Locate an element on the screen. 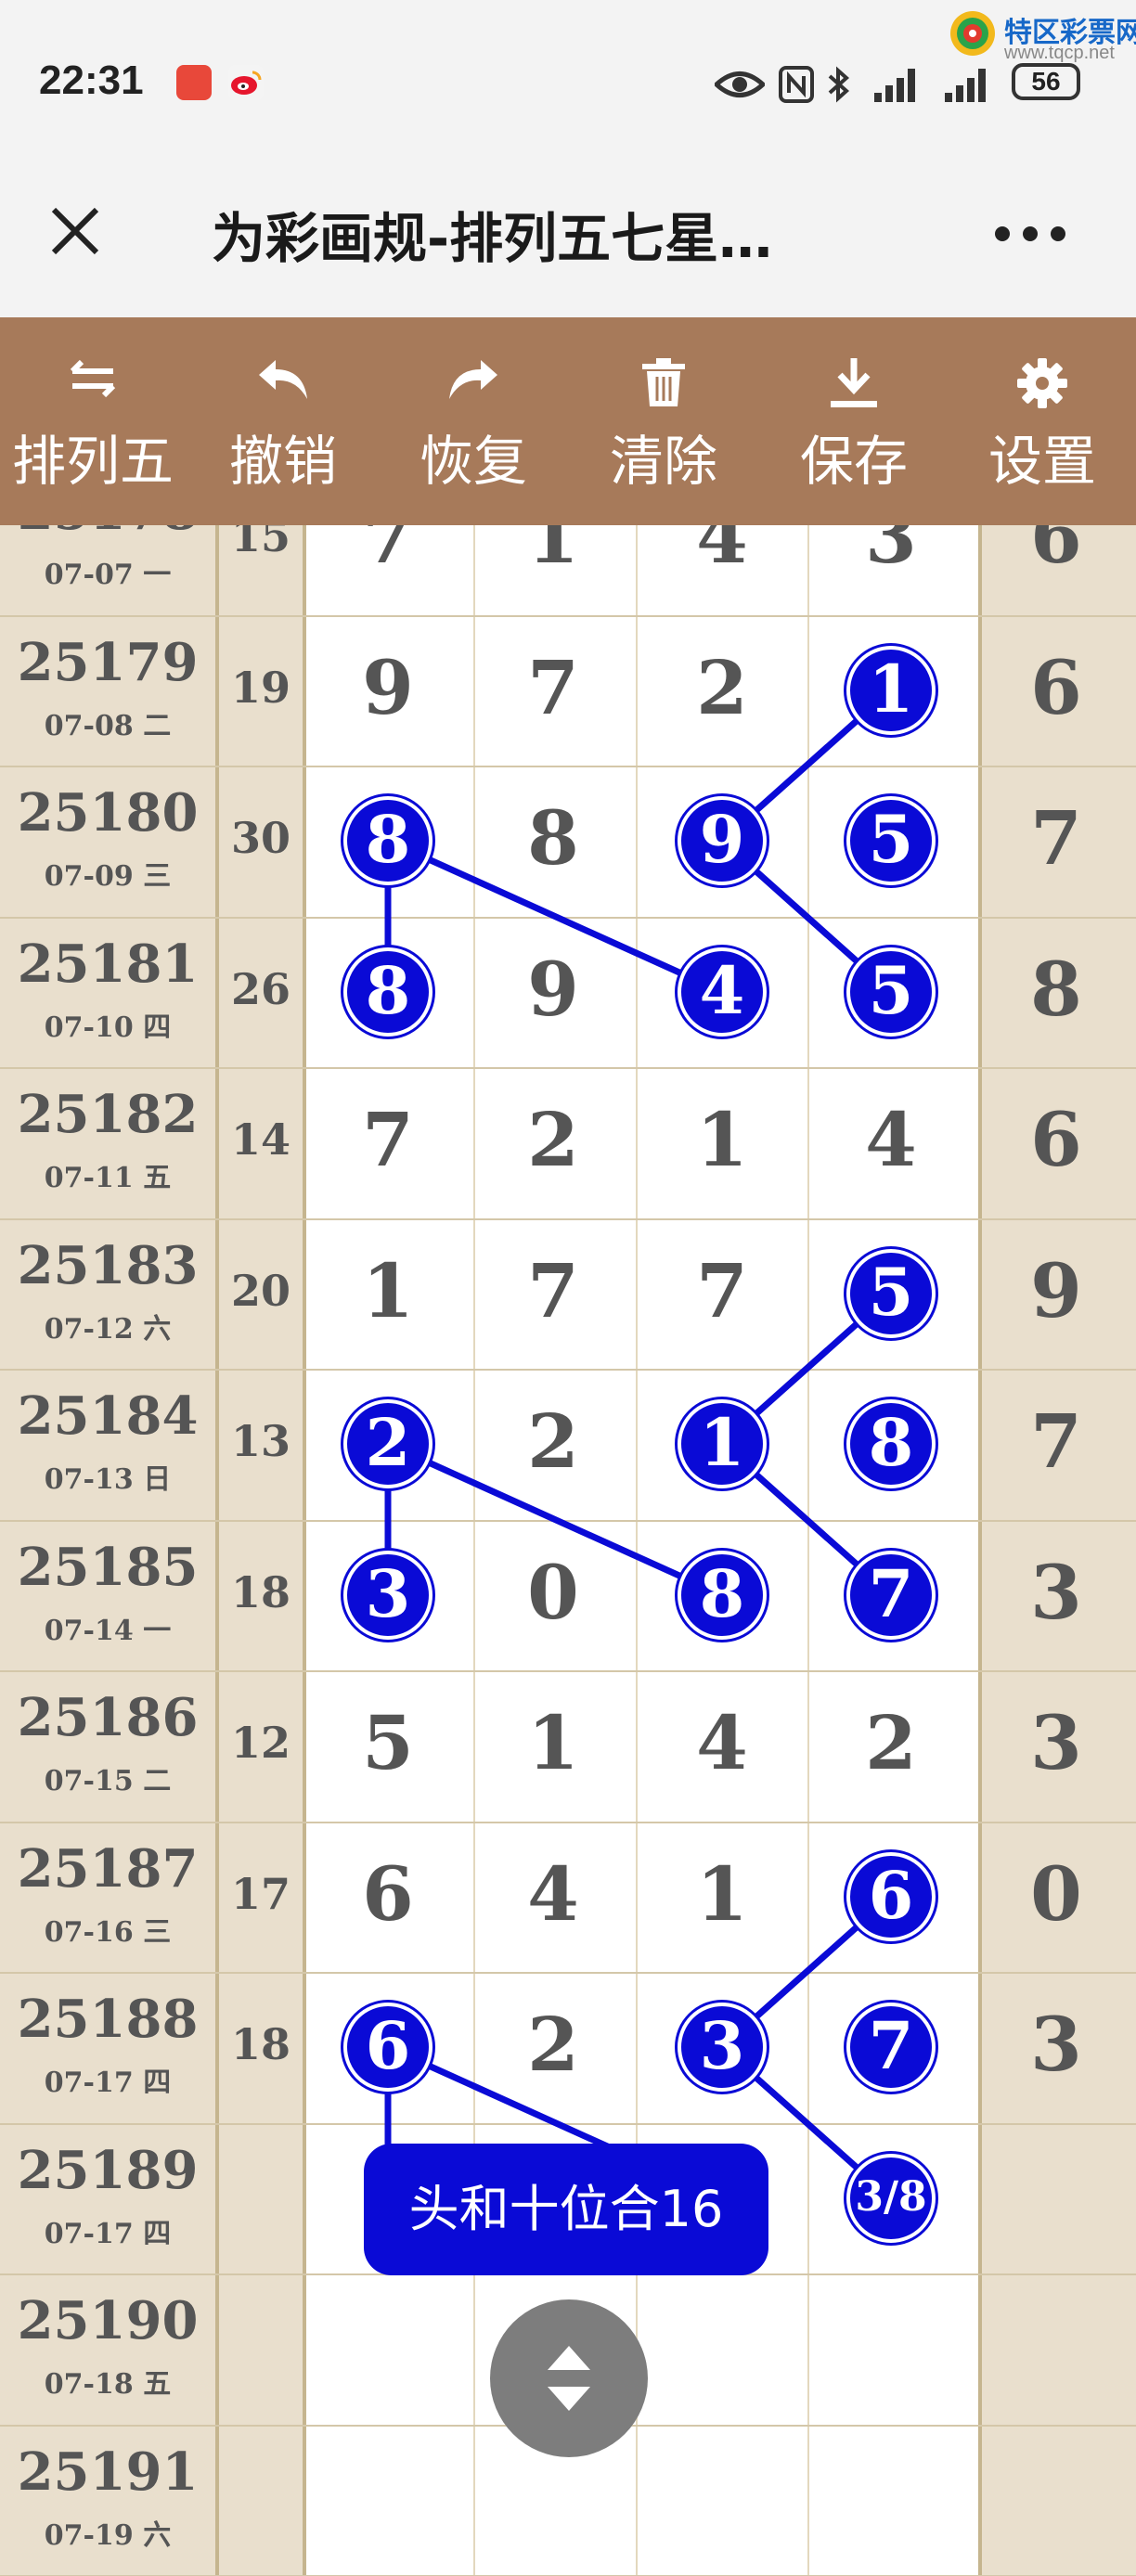  status-time: 22:31 is located at coordinates (91, 81).